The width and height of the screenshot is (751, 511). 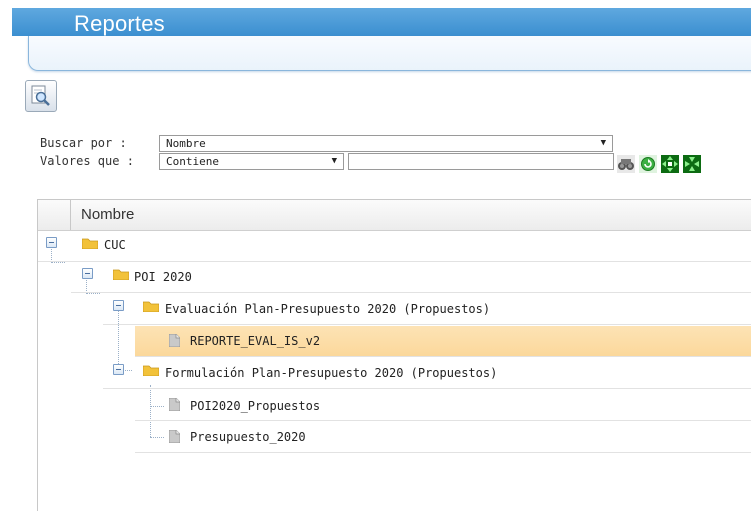 I want to click on valores-que-value: Contiene, so click(x=192, y=161).